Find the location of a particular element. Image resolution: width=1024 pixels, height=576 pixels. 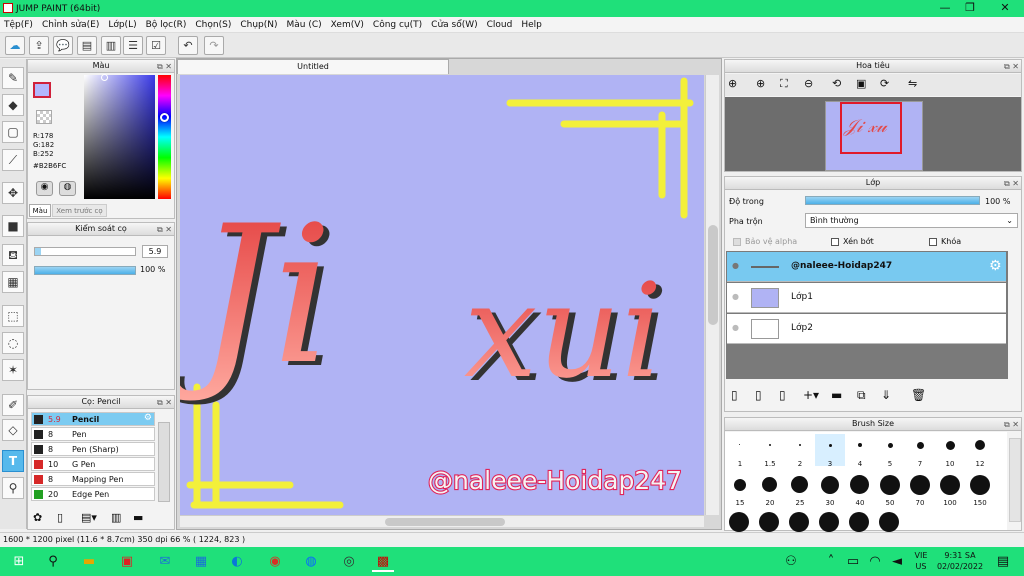

gift-icon: ▣ is located at coordinates (127, 561).